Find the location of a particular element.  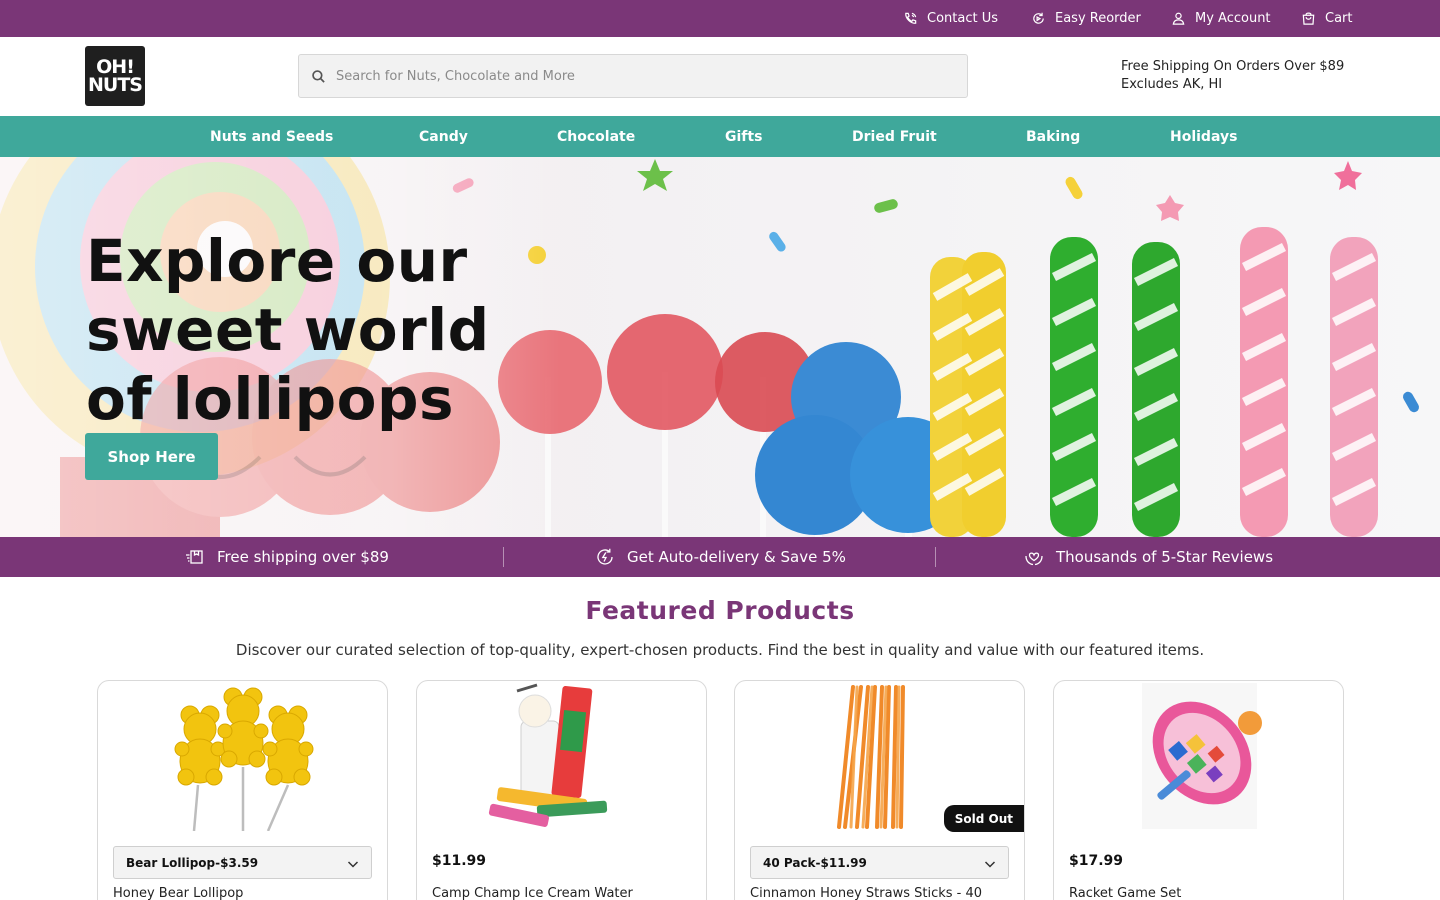

product-name: Honey Bear Lollipop is located at coordinates (244, 893).